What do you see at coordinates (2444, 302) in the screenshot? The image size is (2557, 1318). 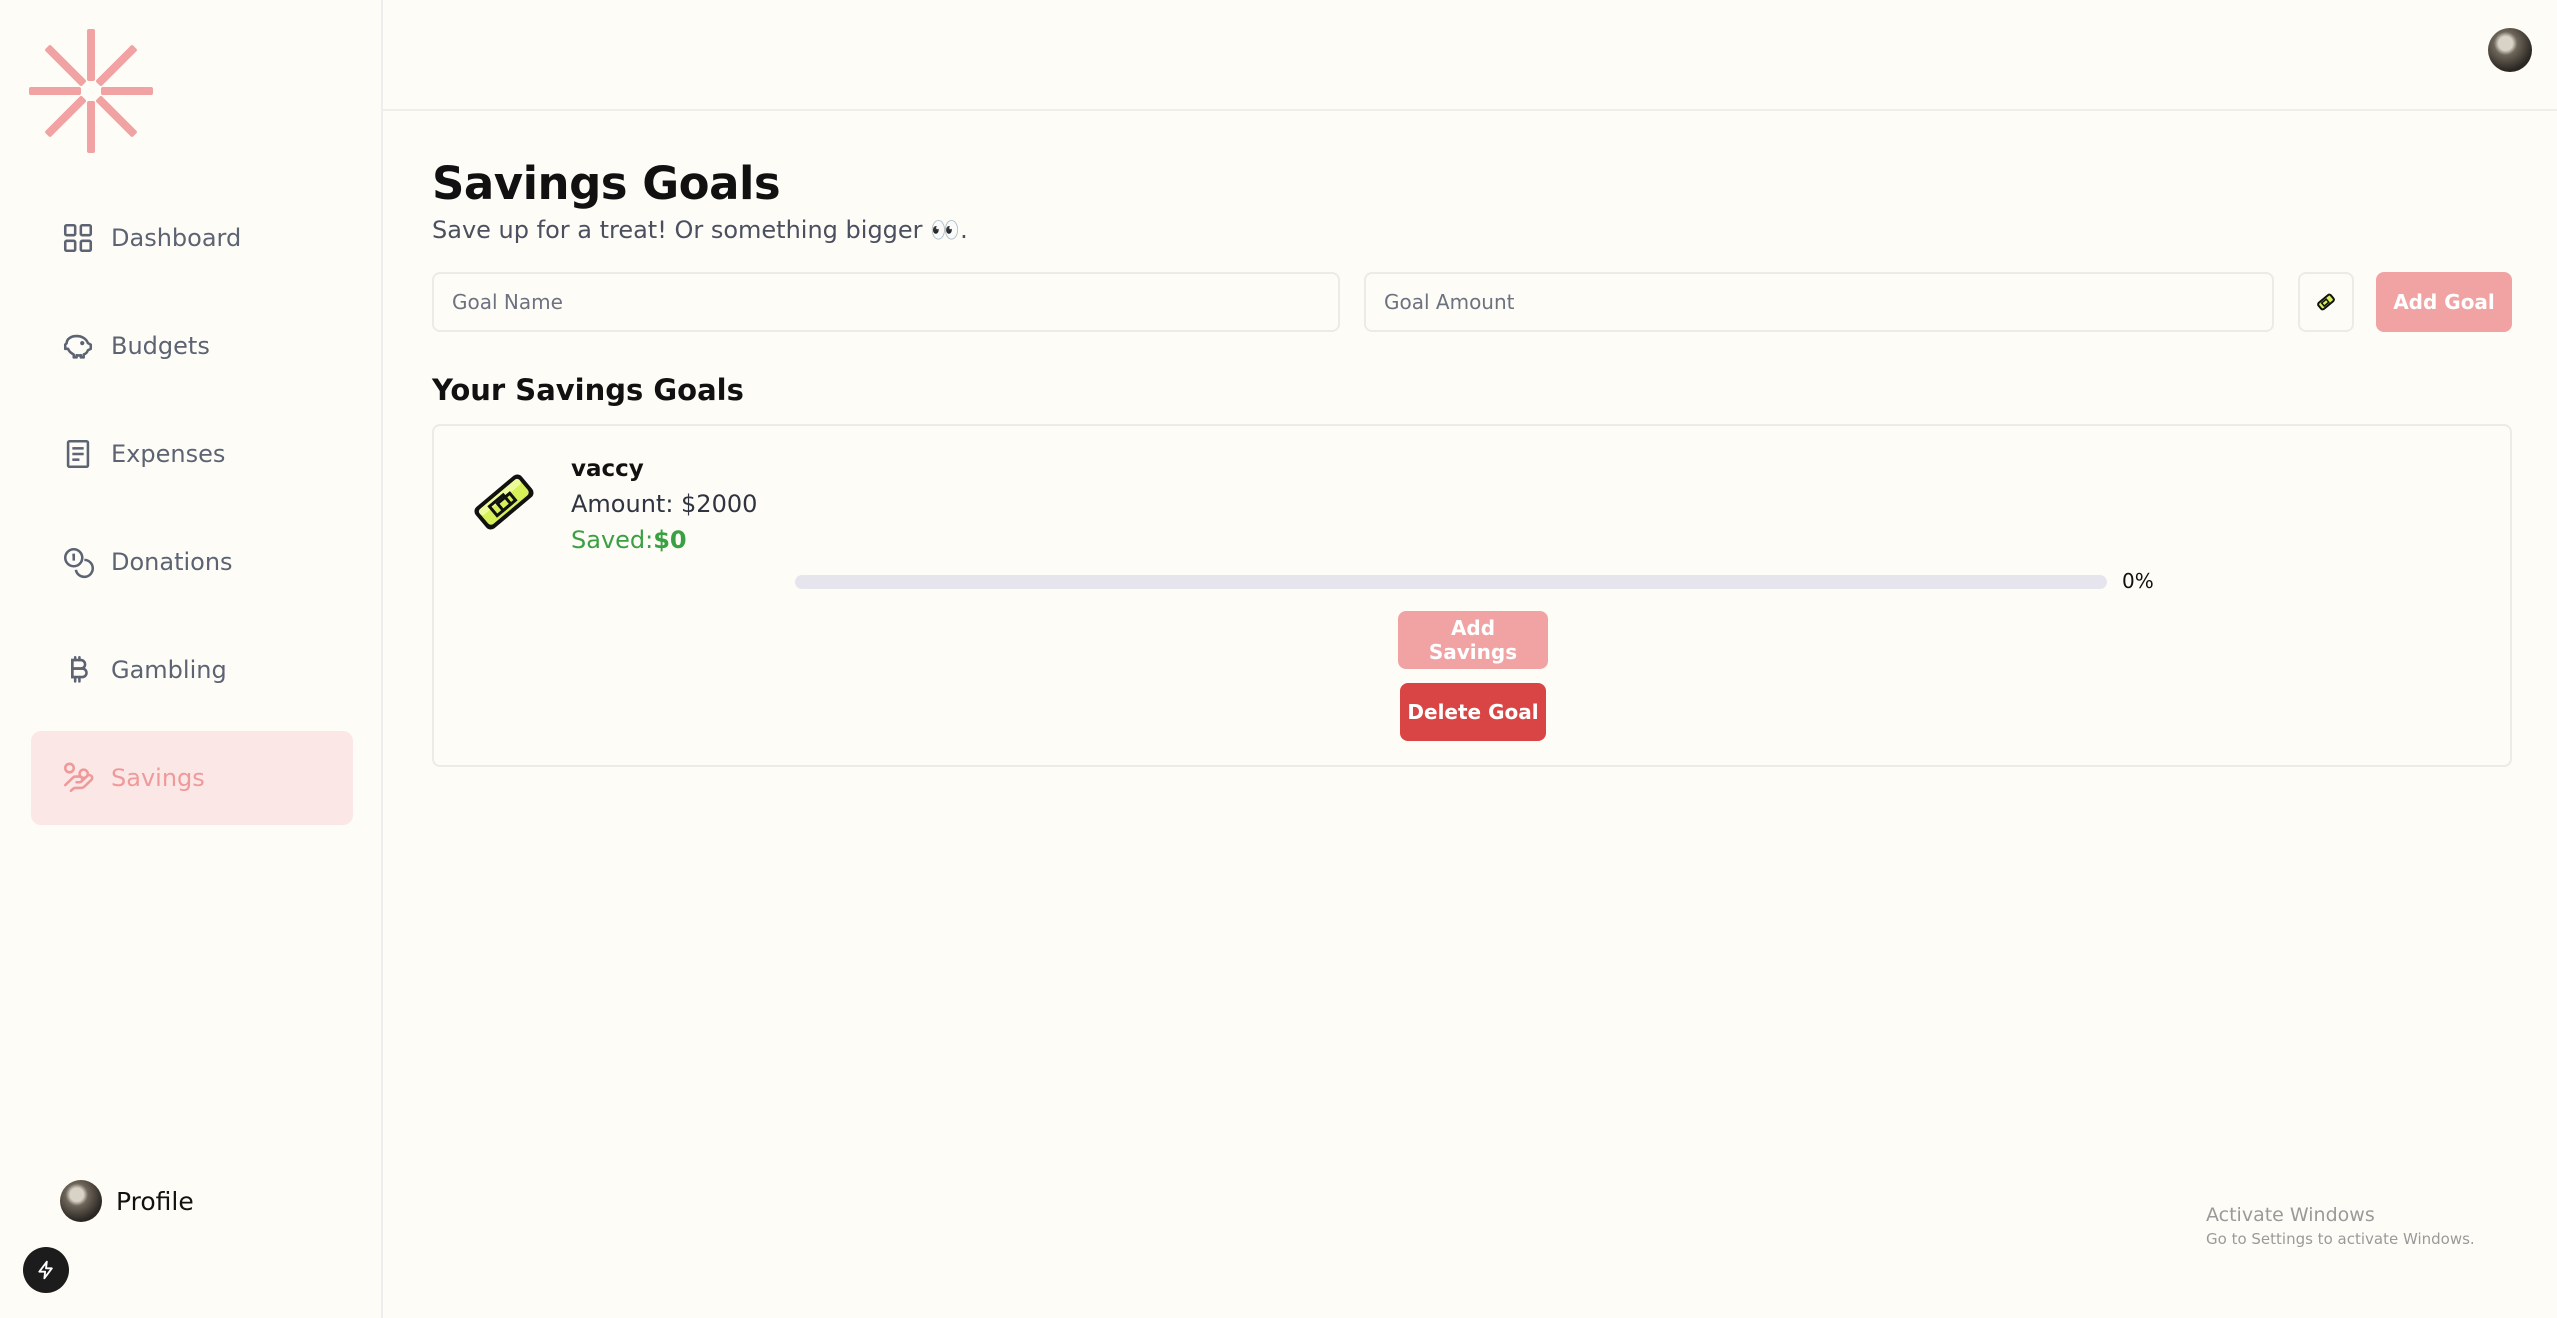 I see `add-goal-button: Add Goal` at bounding box center [2444, 302].